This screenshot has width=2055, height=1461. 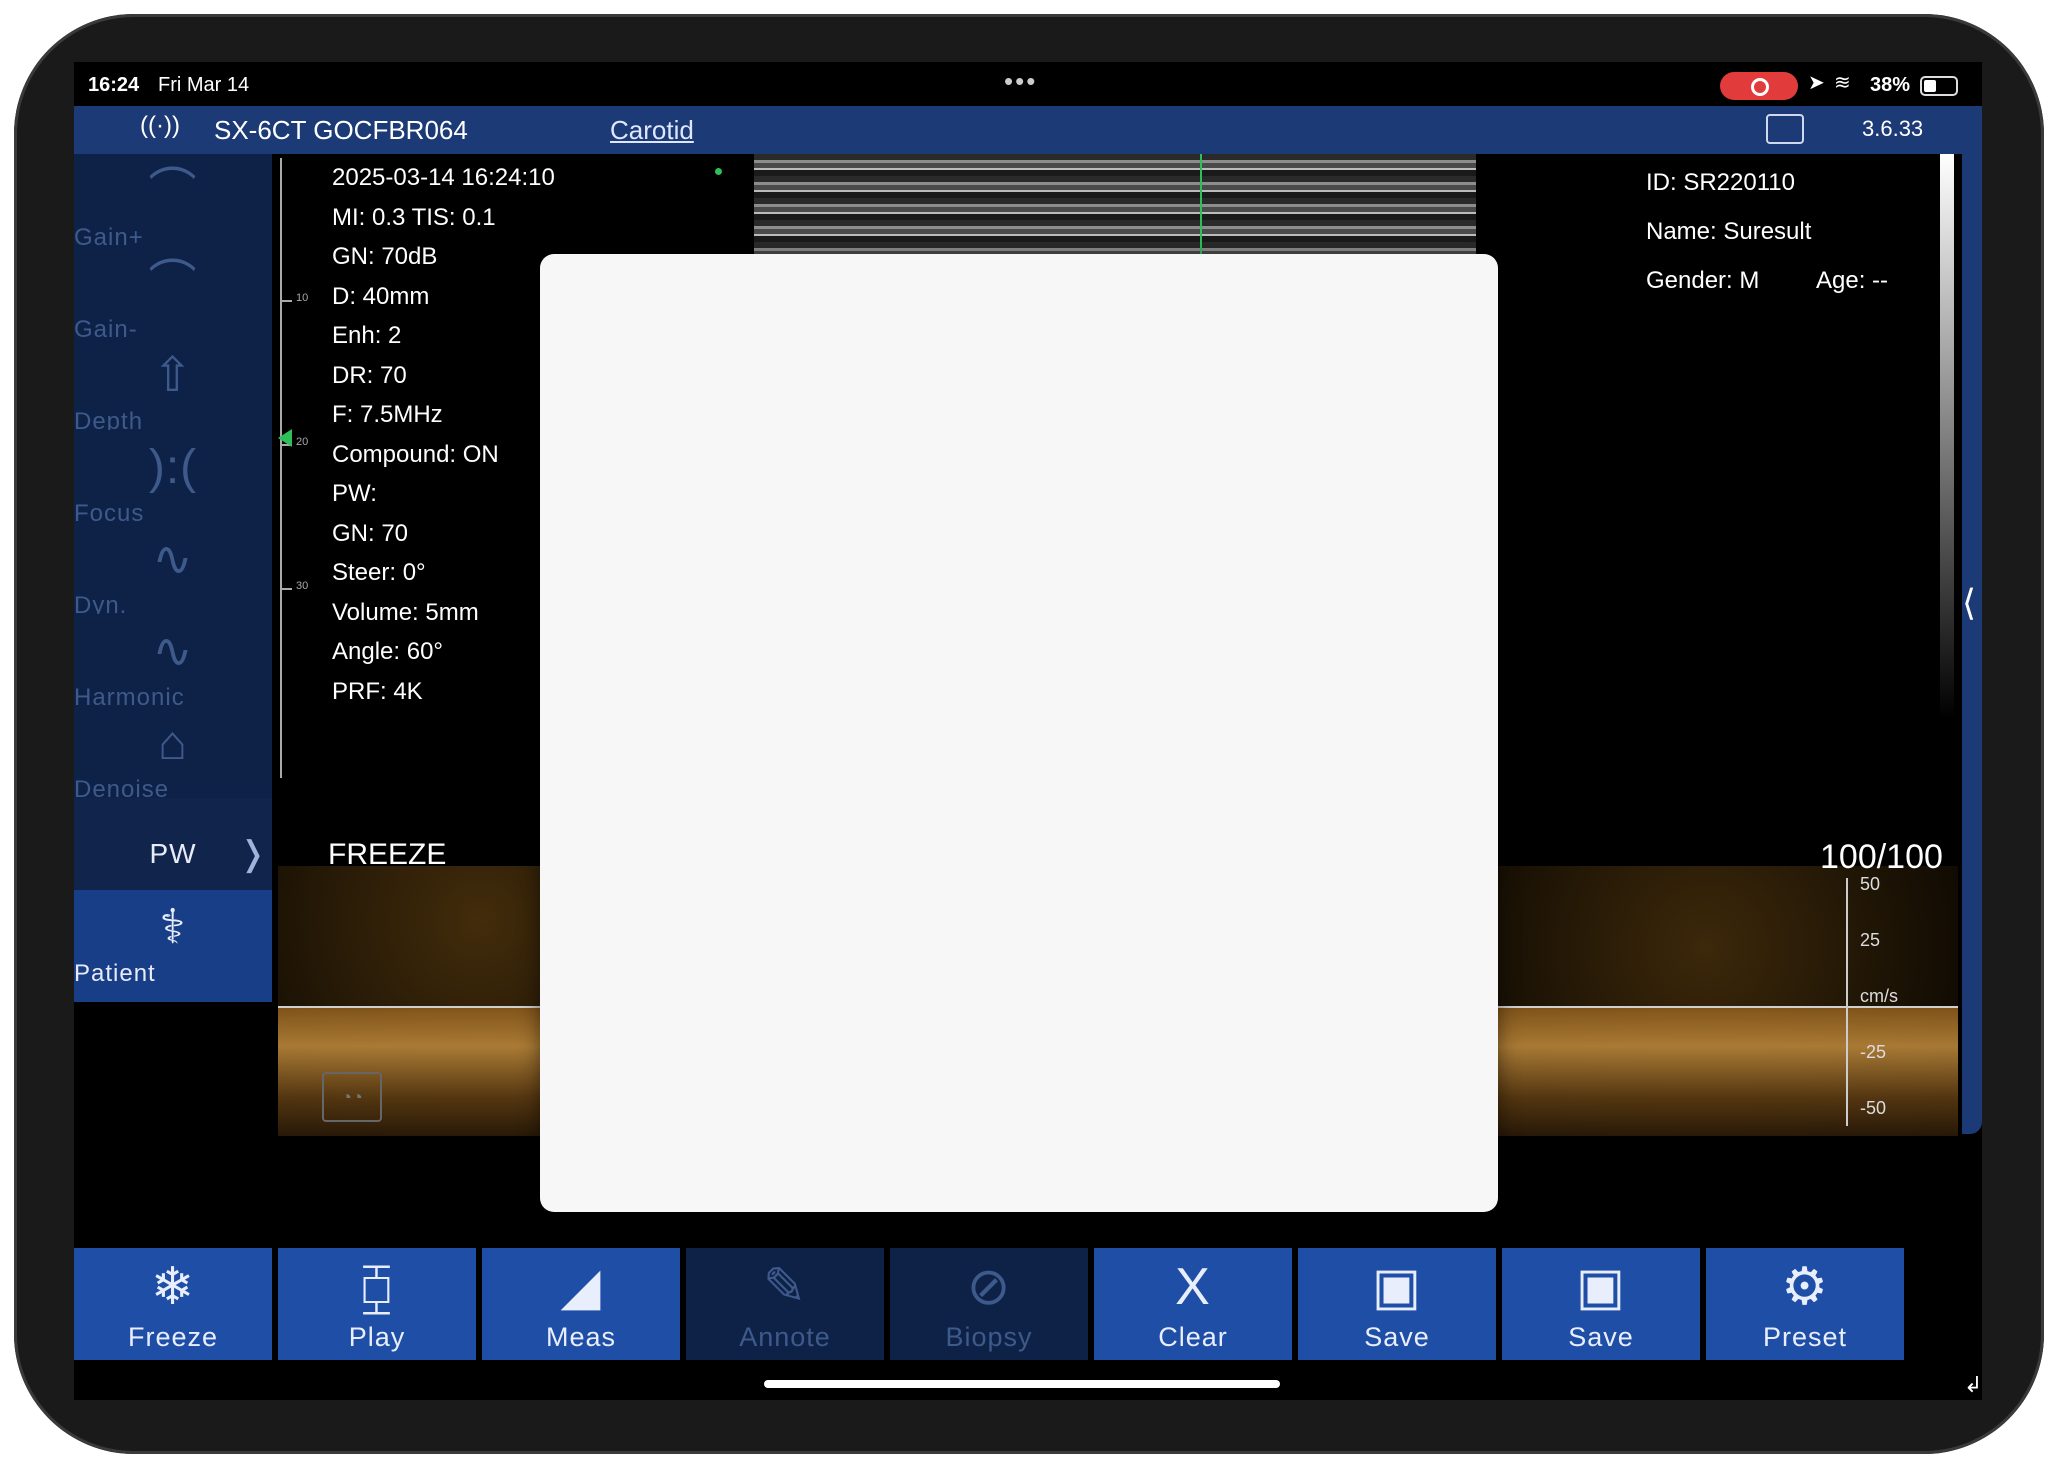 I want to click on scan-info-line: Volume: 5mm, so click(x=405, y=612).